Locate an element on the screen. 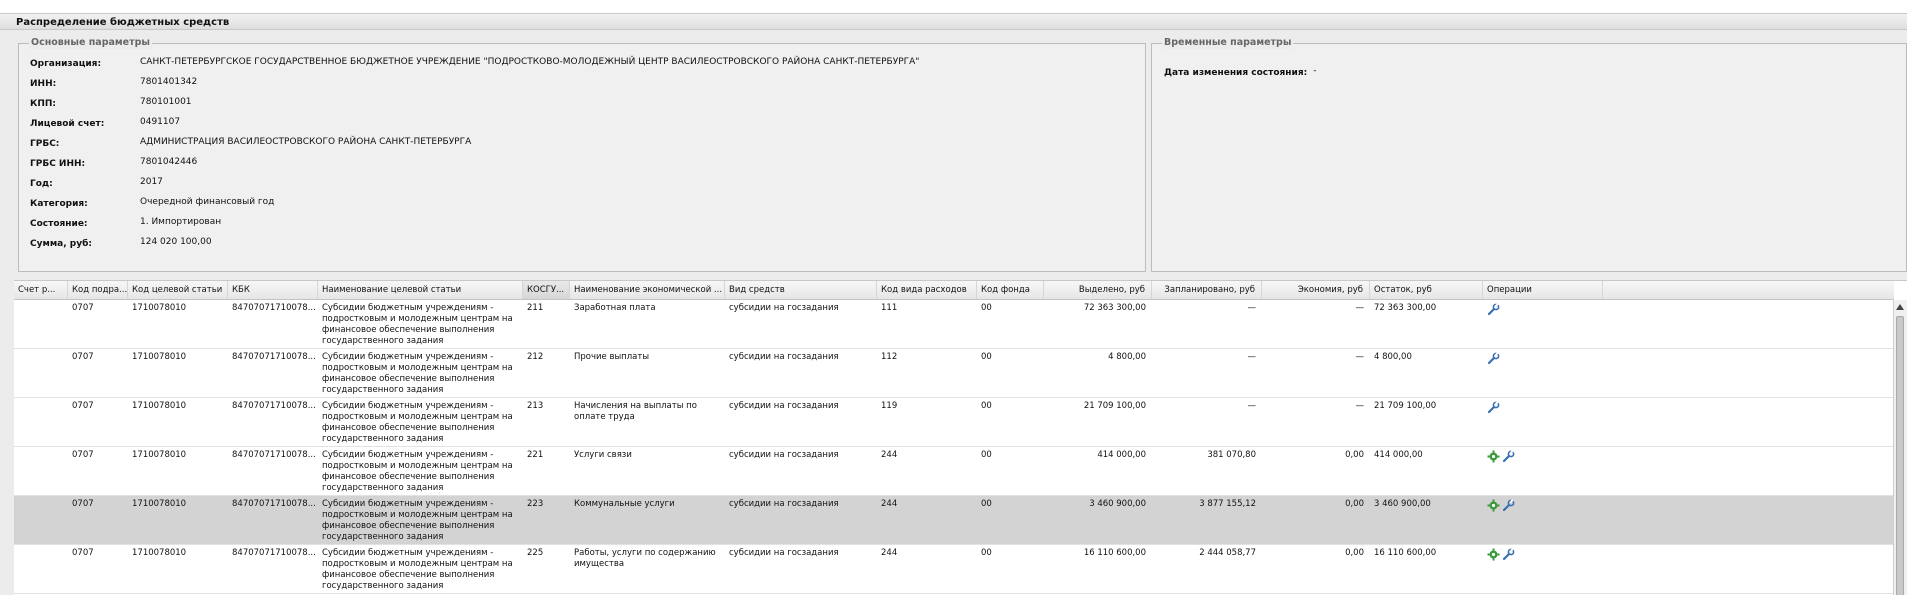 Image resolution: width=1907 pixels, height=595 pixels. scroll-up-arrow is located at coordinates (1900, 307).